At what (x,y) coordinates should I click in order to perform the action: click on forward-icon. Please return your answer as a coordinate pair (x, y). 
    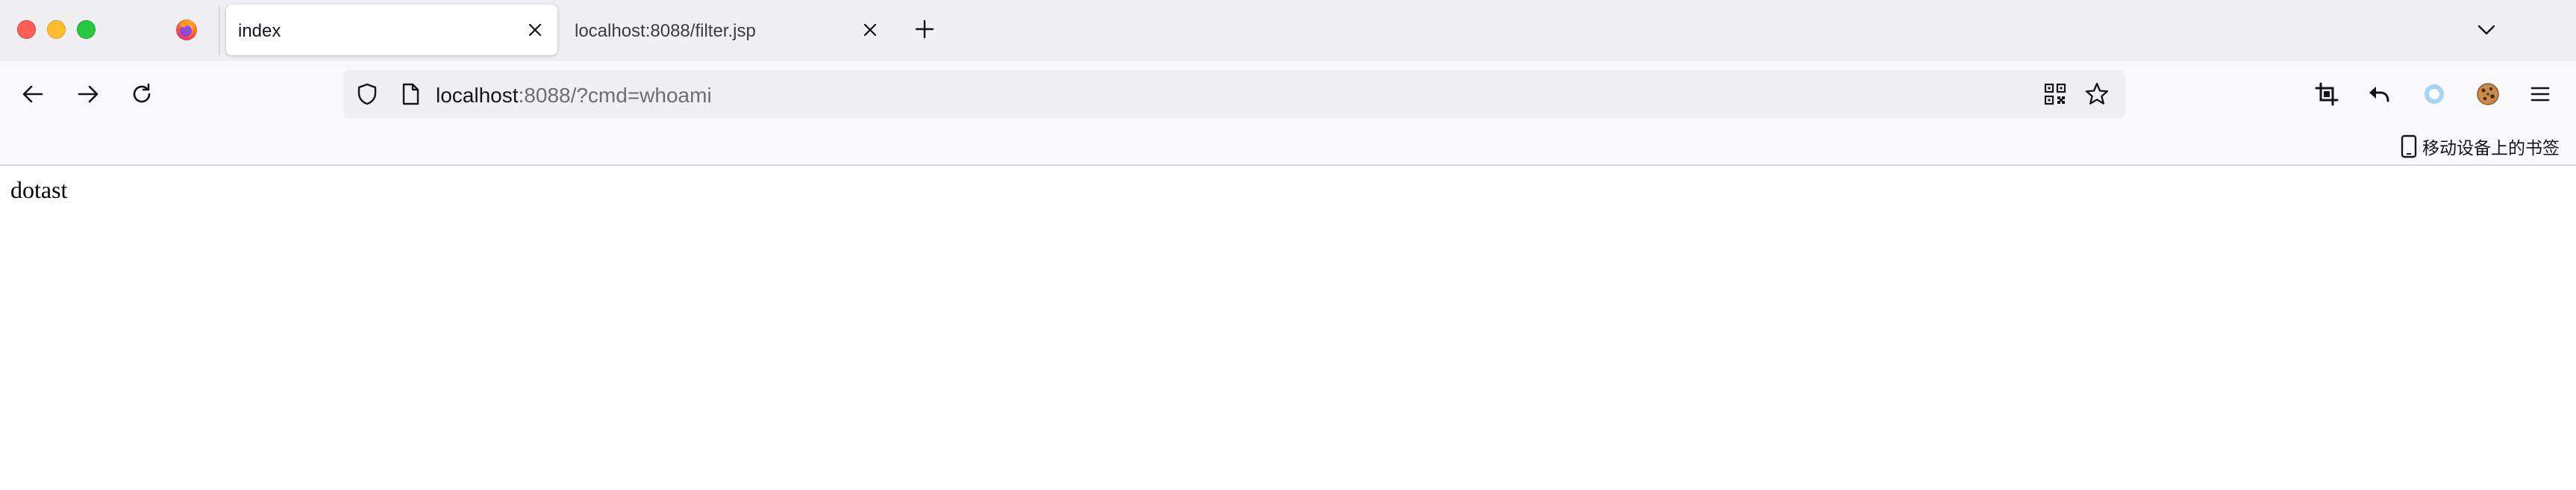
    Looking at the image, I should click on (88, 94).